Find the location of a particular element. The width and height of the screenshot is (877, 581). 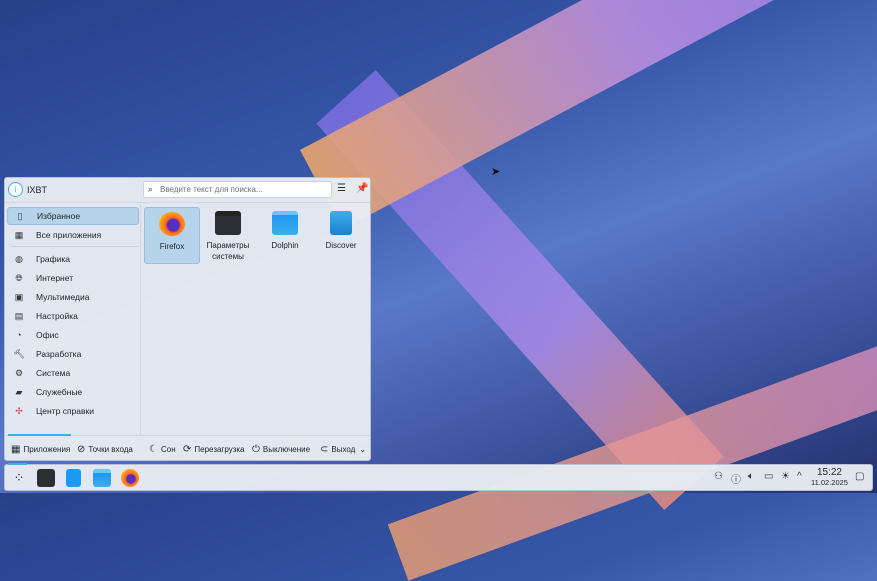

app-label: Discover is located at coordinates (341, 245).